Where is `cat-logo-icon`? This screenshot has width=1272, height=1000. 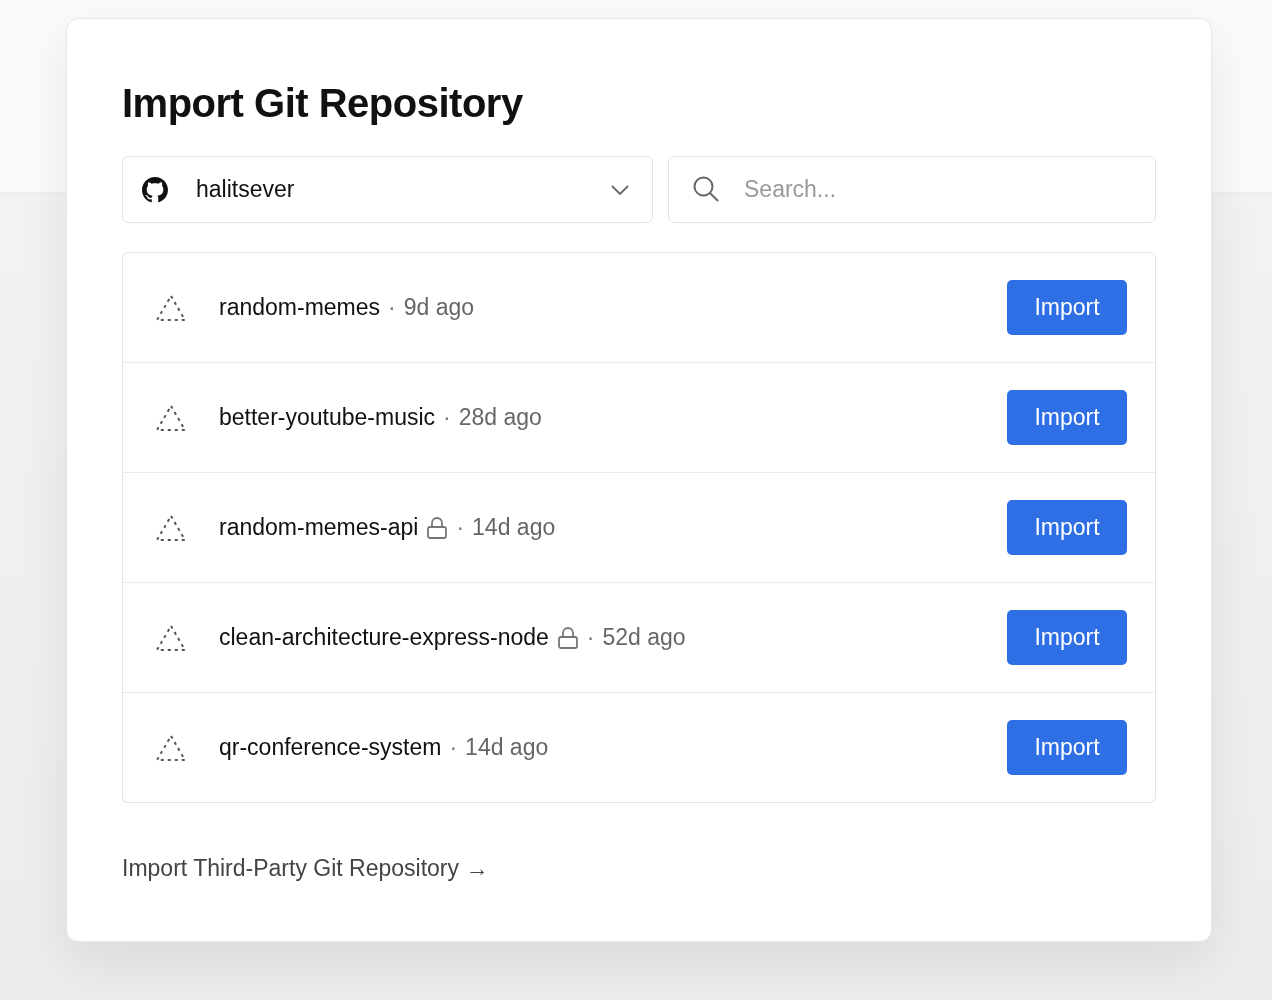
cat-logo-icon is located at coordinates (155, 189).